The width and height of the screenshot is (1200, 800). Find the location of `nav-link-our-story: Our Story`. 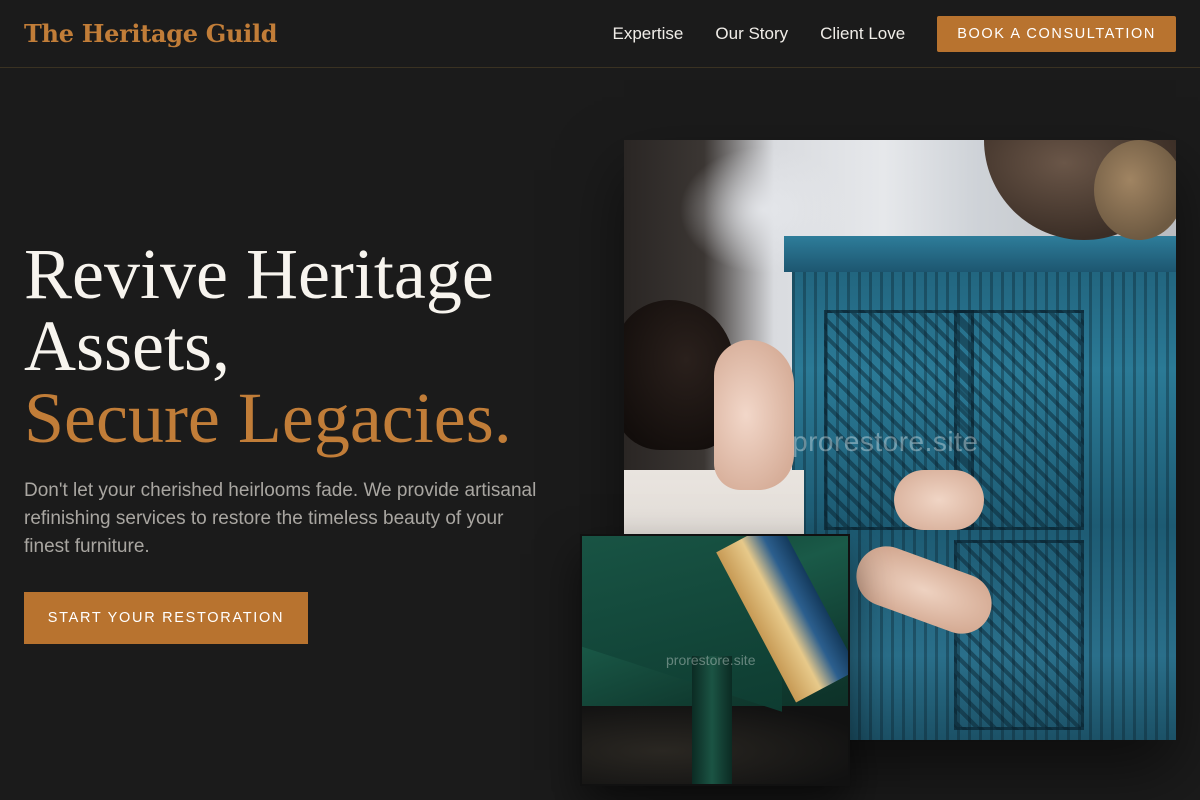

nav-link-our-story: Our Story is located at coordinates (751, 34).